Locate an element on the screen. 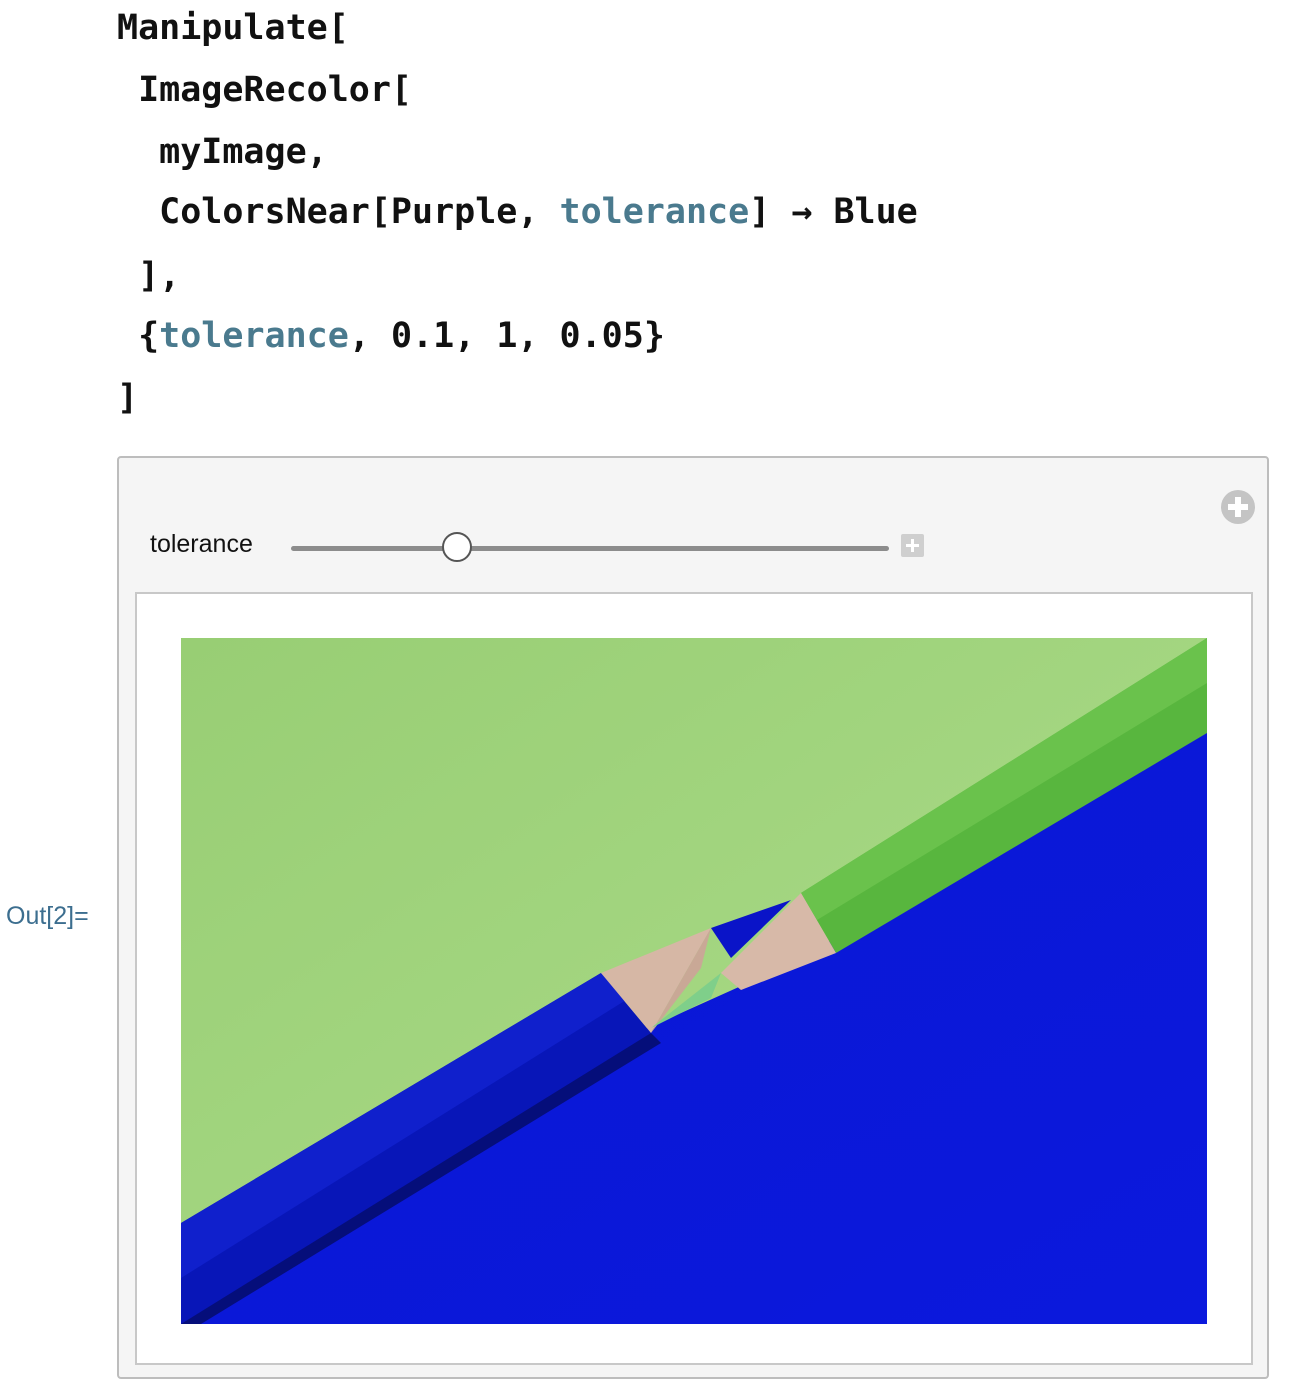  code-text: ], is located at coordinates (149, 276).